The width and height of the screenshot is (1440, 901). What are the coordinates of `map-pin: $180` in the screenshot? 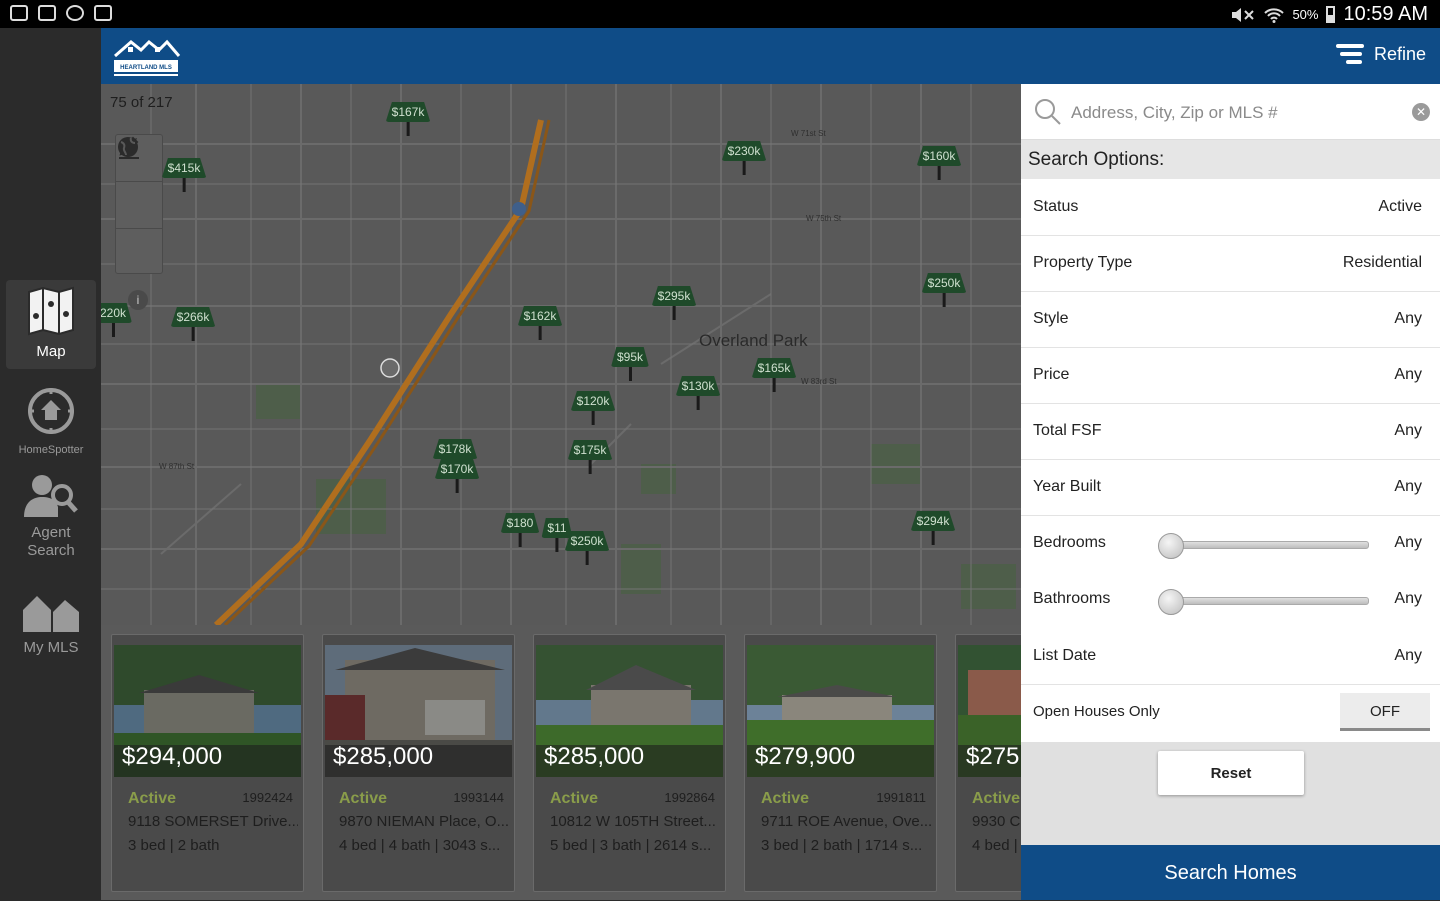 It's located at (520, 530).